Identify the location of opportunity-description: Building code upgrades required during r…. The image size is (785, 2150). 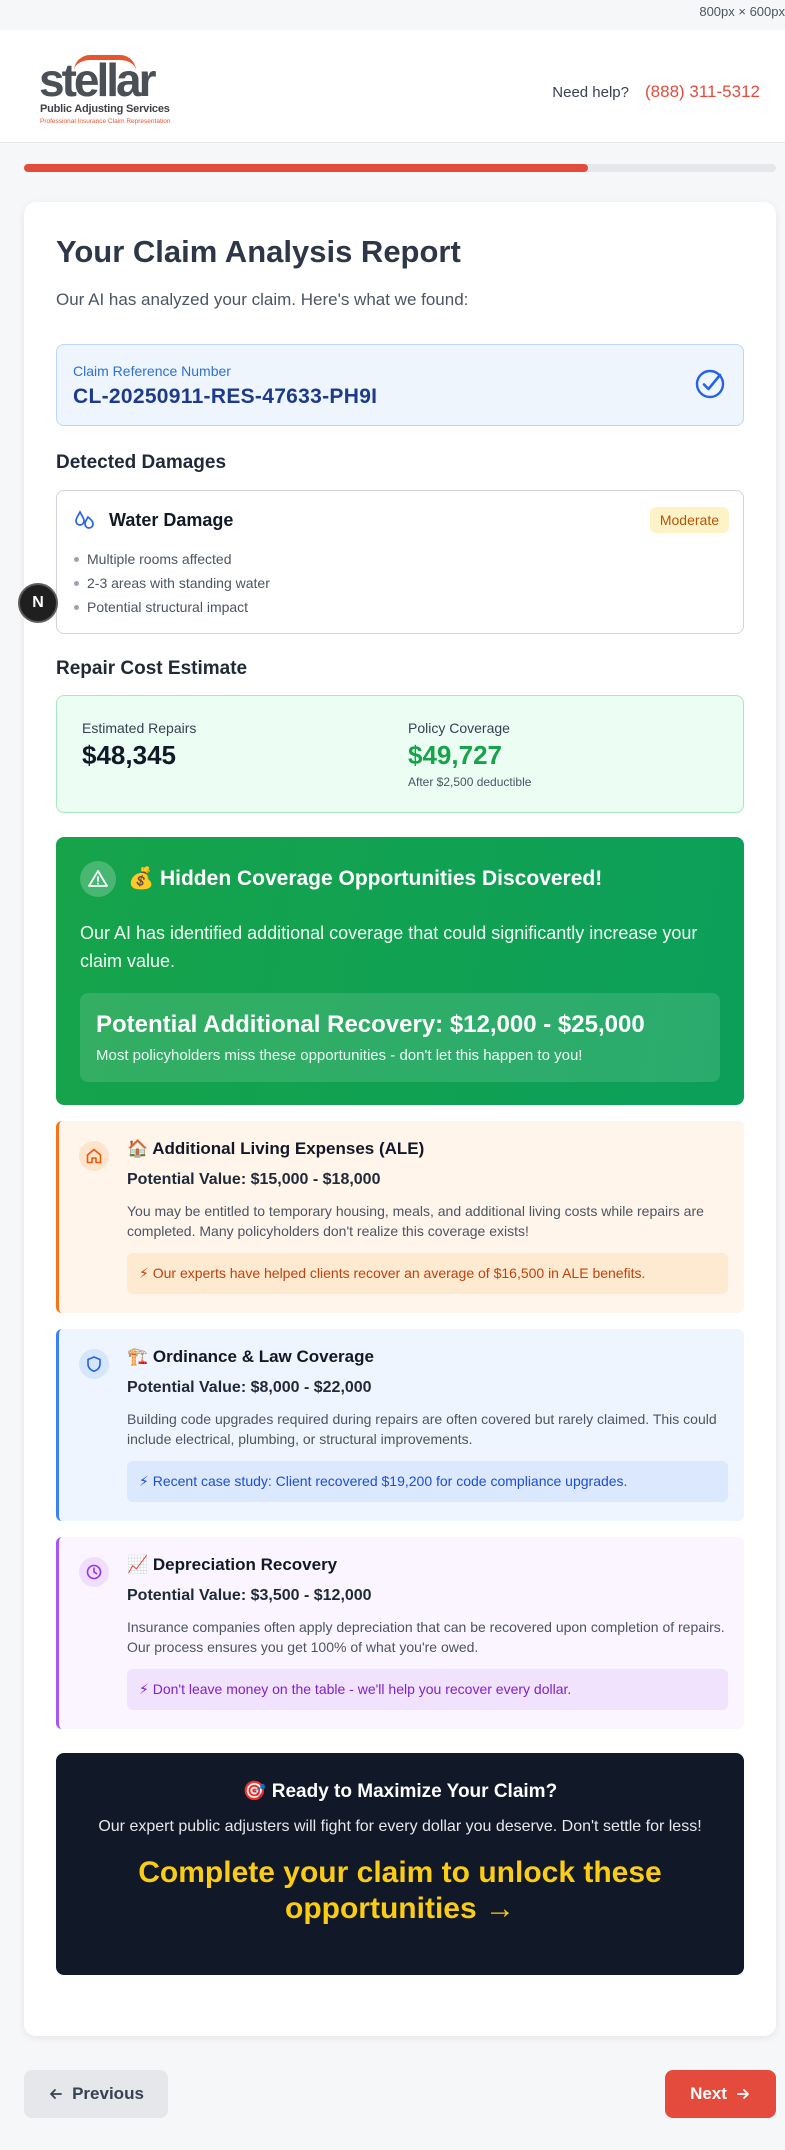
(422, 1429).